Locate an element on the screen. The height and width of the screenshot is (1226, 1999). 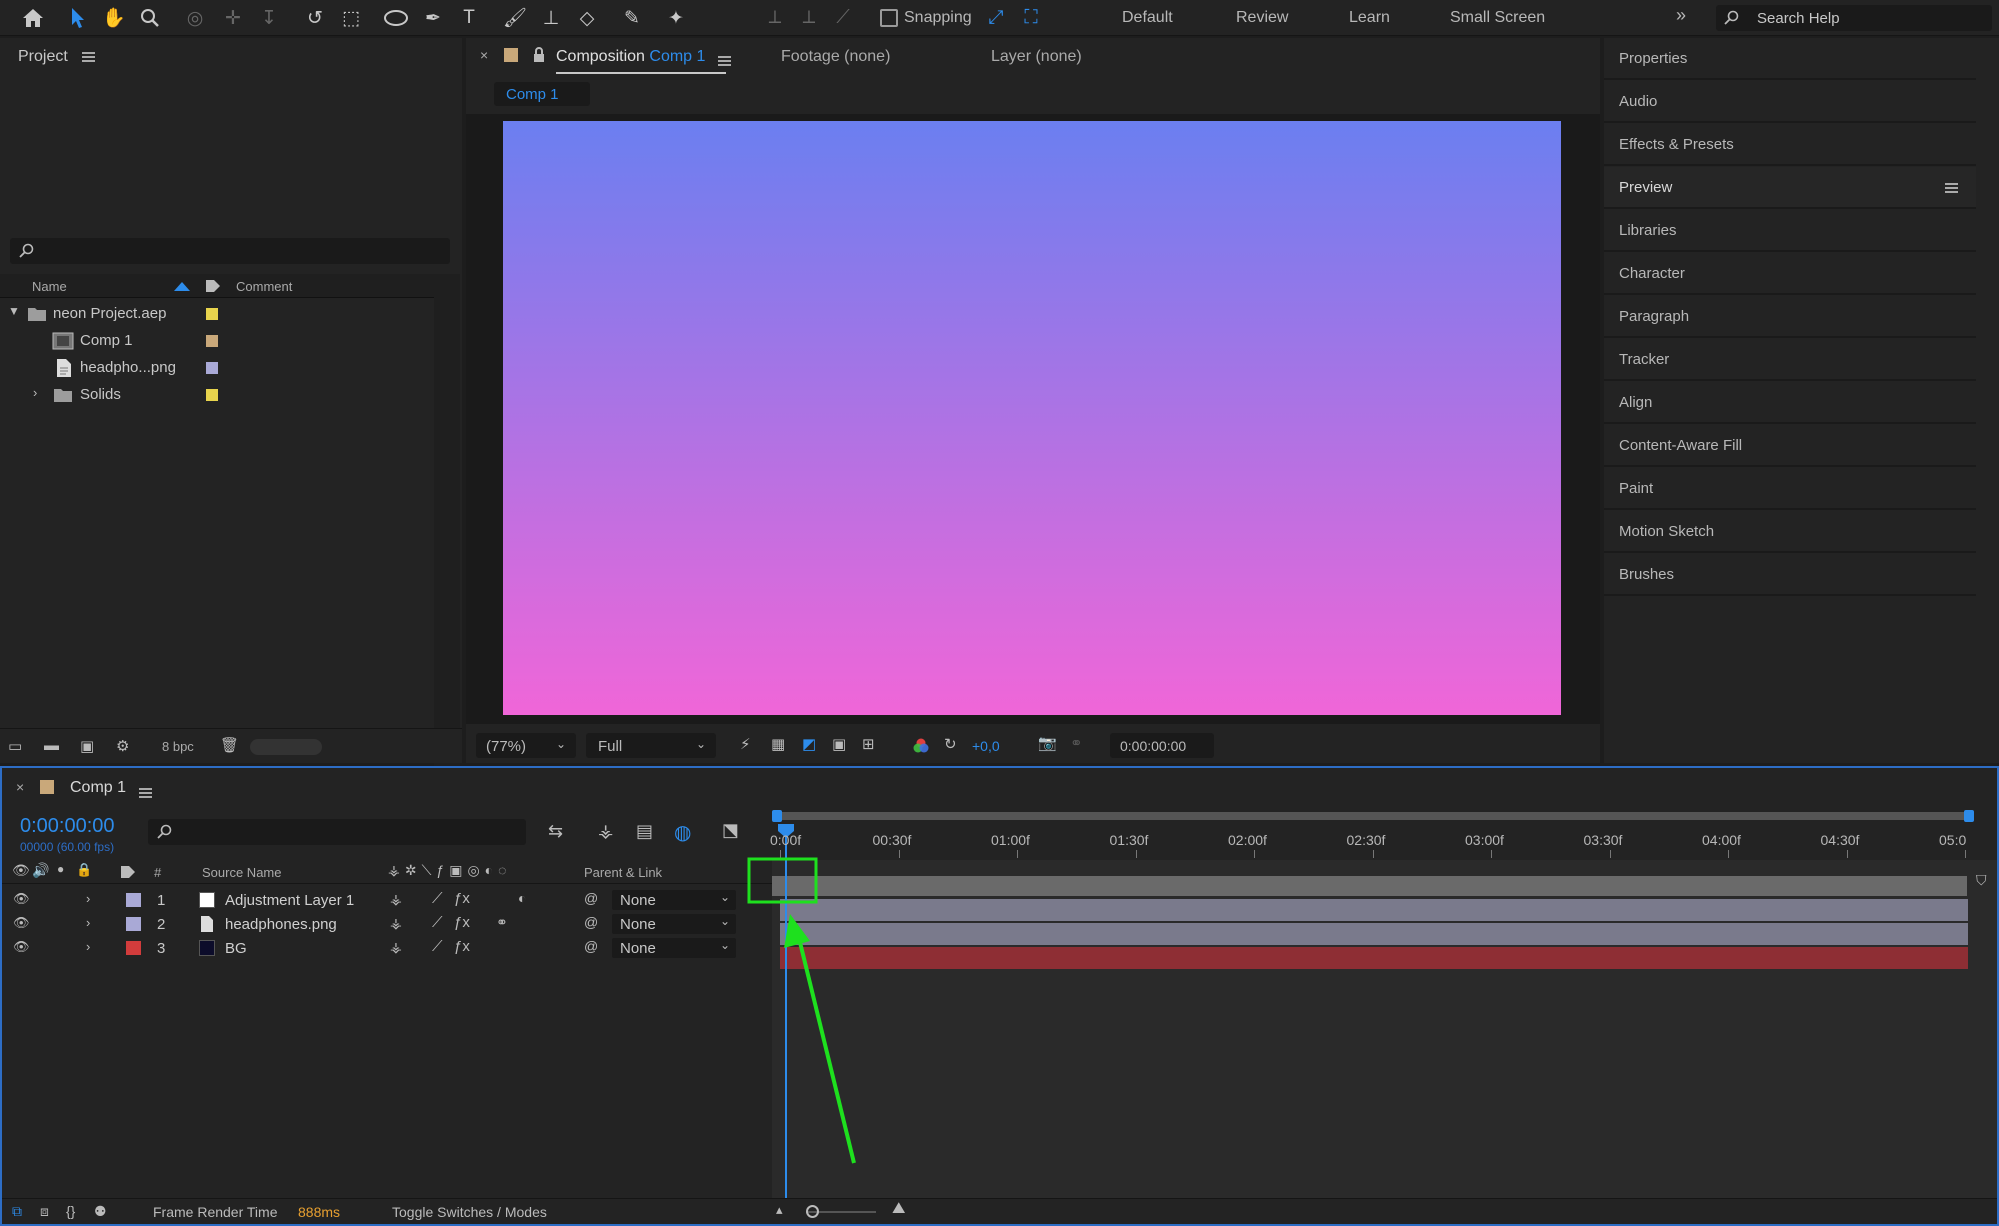
panel-motion-sketch: Motion Sketch is located at coordinates (1790, 532).